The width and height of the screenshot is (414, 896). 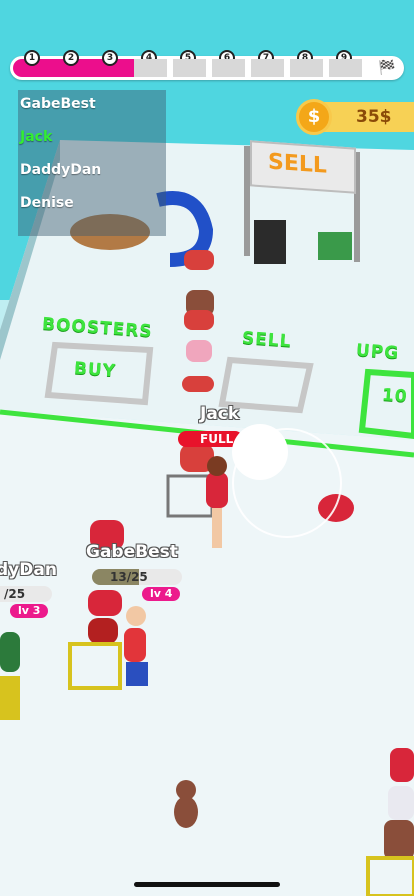 I want to click on leaderboard: GabeBest Jack DaddyDan Denise, so click(x=92, y=163).